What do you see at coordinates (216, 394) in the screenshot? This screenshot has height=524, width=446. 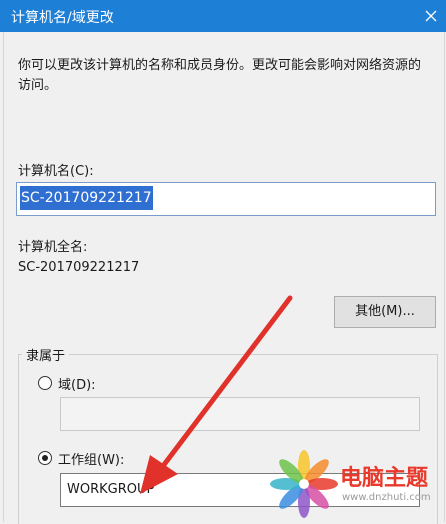 I see `red-arrow` at bounding box center [216, 394].